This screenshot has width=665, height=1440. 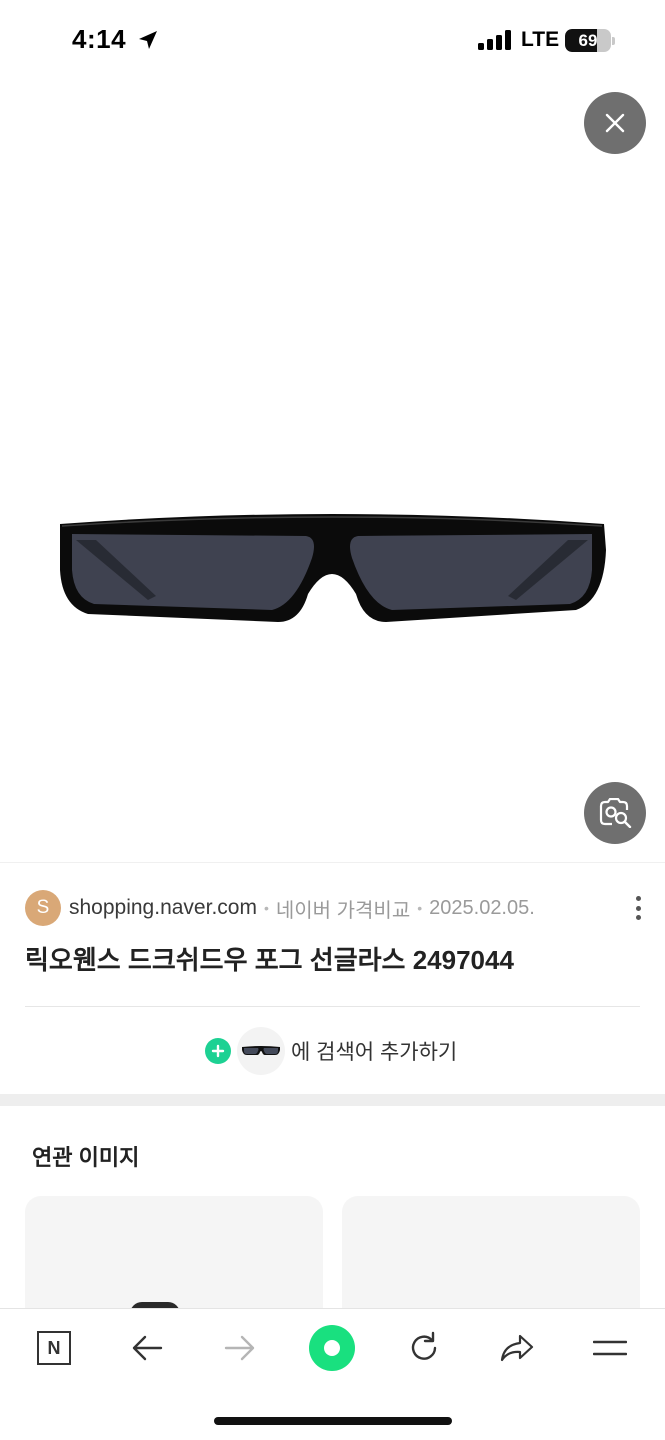 What do you see at coordinates (540, 39) in the screenshot?
I see `network-type: LTE` at bounding box center [540, 39].